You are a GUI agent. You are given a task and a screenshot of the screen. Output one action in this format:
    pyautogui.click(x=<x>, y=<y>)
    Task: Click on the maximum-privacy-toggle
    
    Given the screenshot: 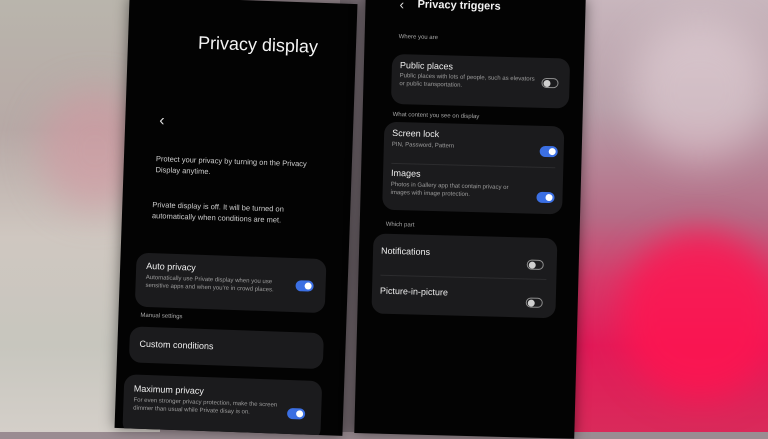 What is the action you would take?
    pyautogui.click(x=296, y=413)
    